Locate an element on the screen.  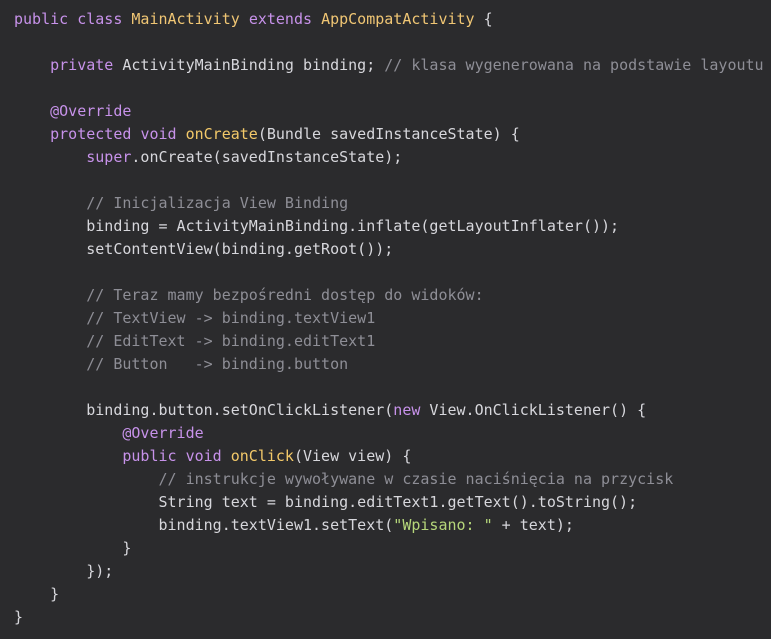
code-token: MainActivity is located at coordinates (185, 19).